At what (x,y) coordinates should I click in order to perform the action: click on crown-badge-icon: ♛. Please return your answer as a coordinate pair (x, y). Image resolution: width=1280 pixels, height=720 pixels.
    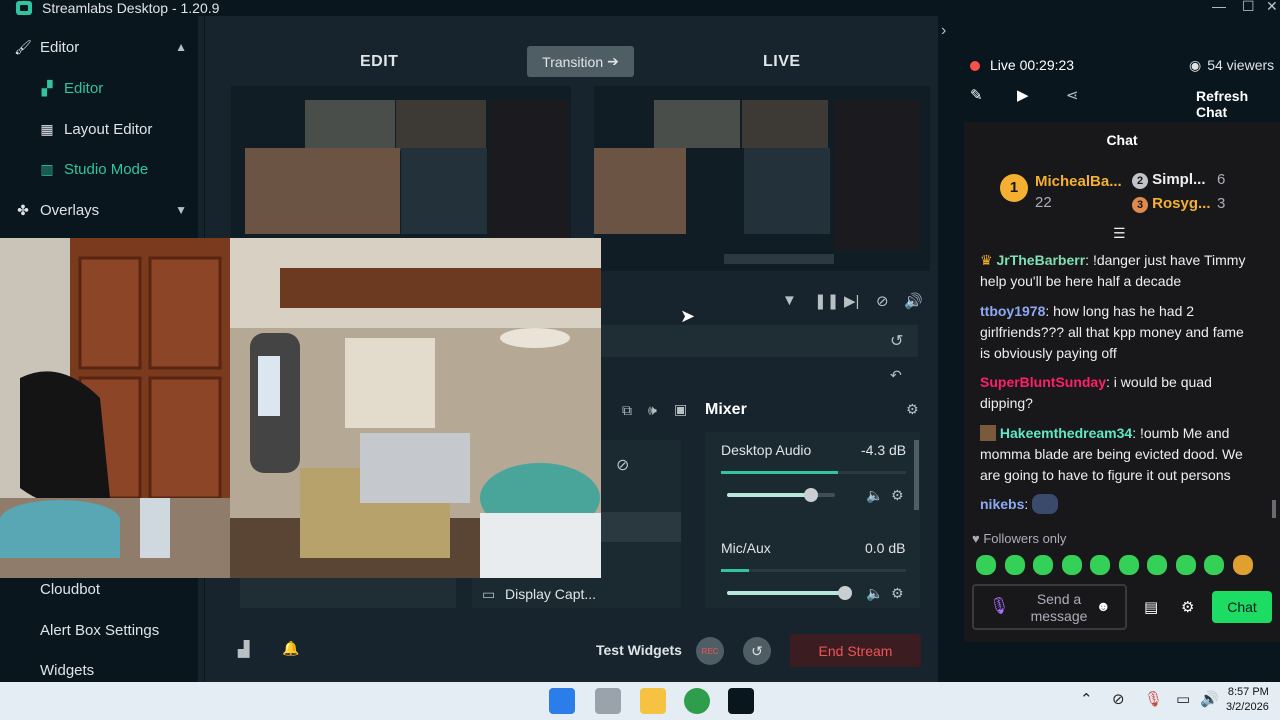
    Looking at the image, I should click on (986, 260).